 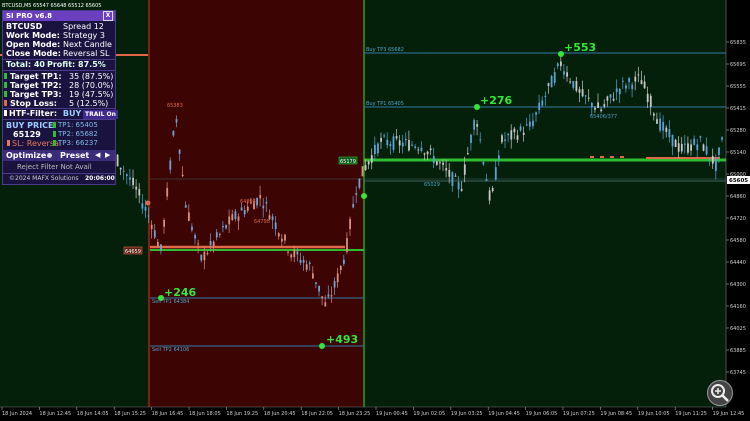 What do you see at coordinates (72, 113) in the screenshot?
I see `htf-filter-value: BUY` at bounding box center [72, 113].